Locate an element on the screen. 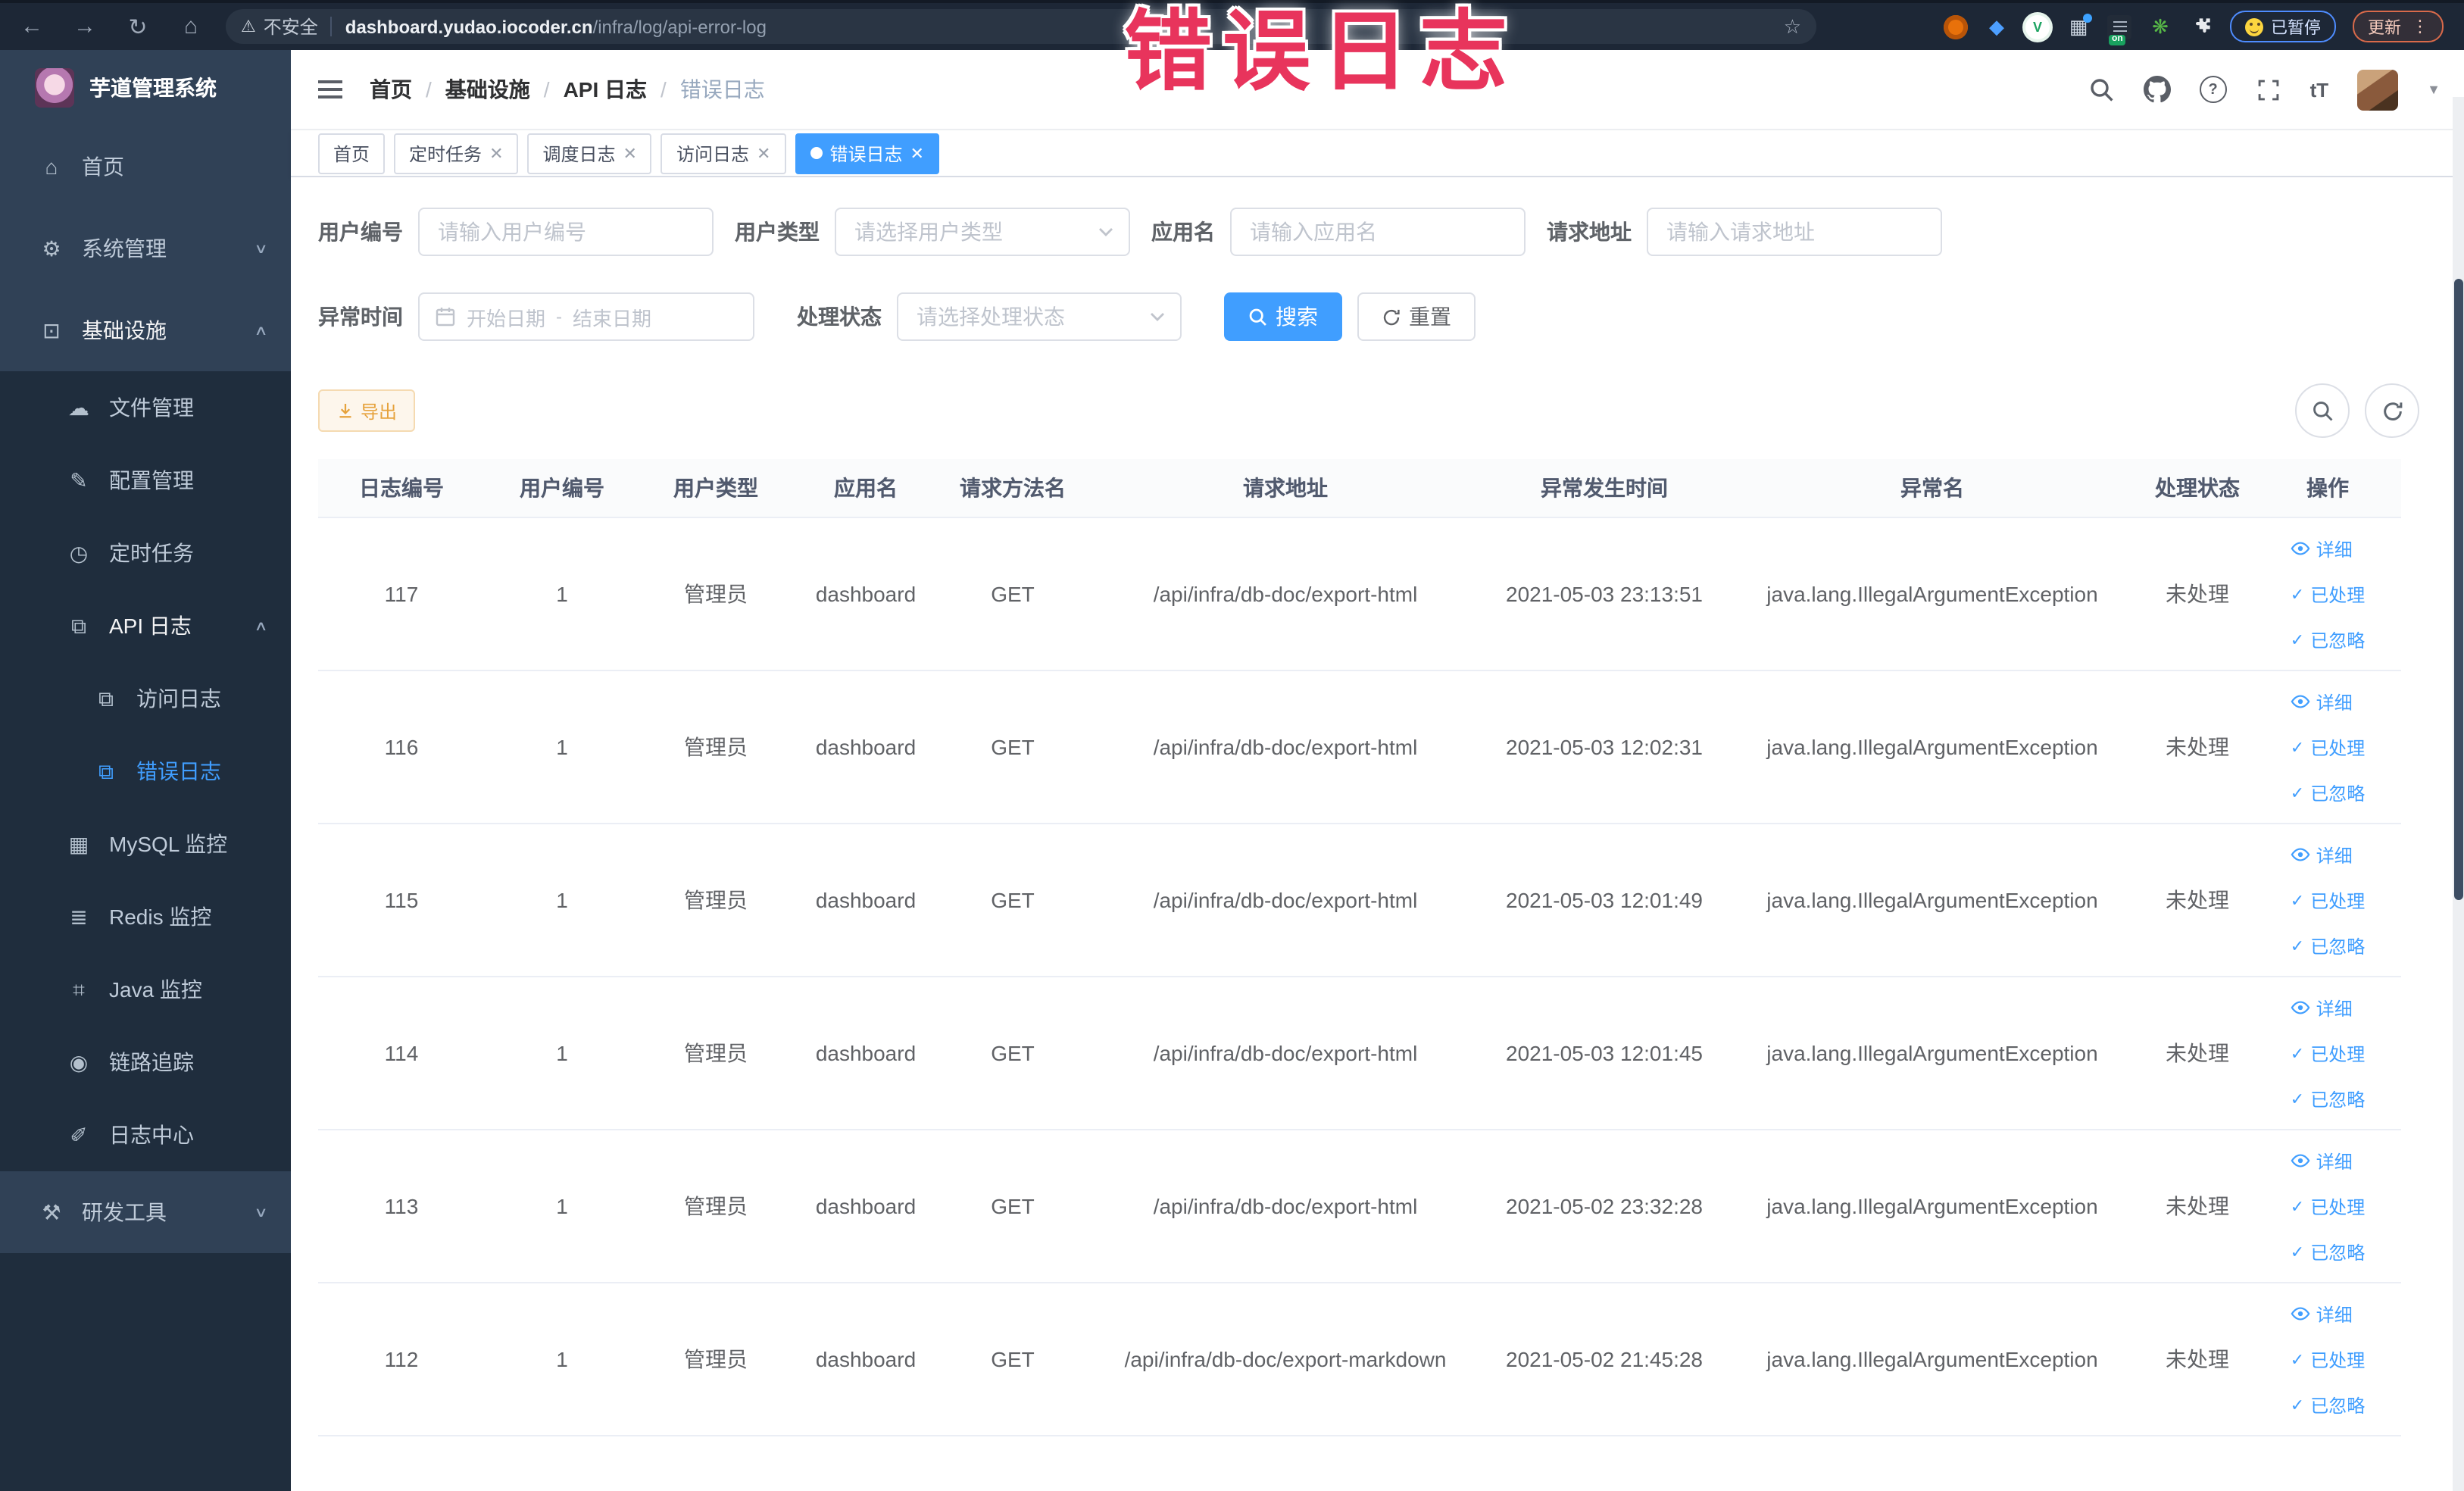  tab-schedule-log: 调度日志 ✕ is located at coordinates (589, 153).